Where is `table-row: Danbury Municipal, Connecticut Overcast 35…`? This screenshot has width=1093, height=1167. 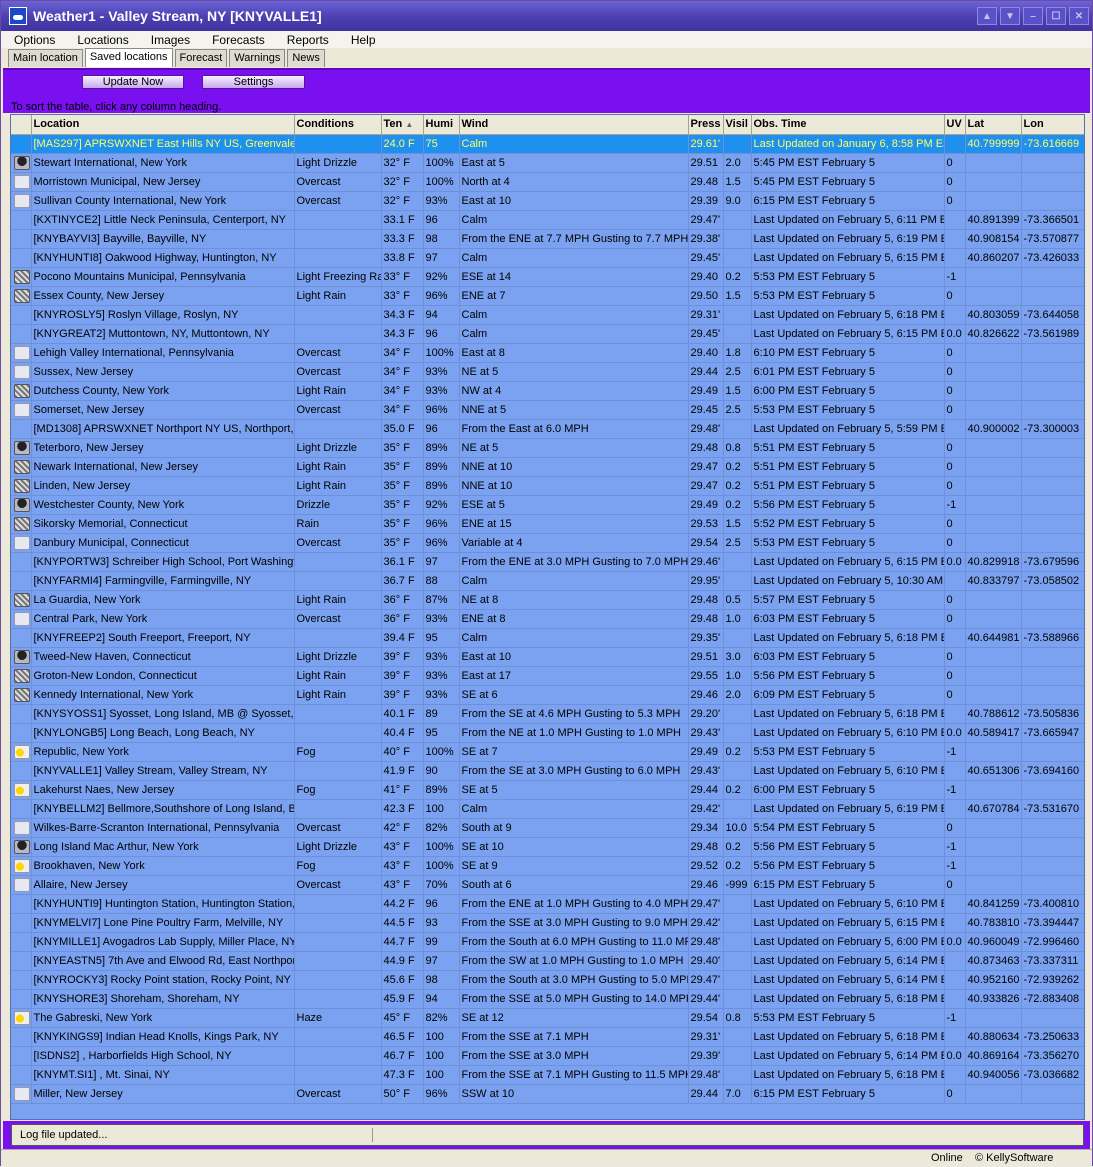 table-row: Danbury Municipal, Connecticut Overcast 35… is located at coordinates (547, 543).